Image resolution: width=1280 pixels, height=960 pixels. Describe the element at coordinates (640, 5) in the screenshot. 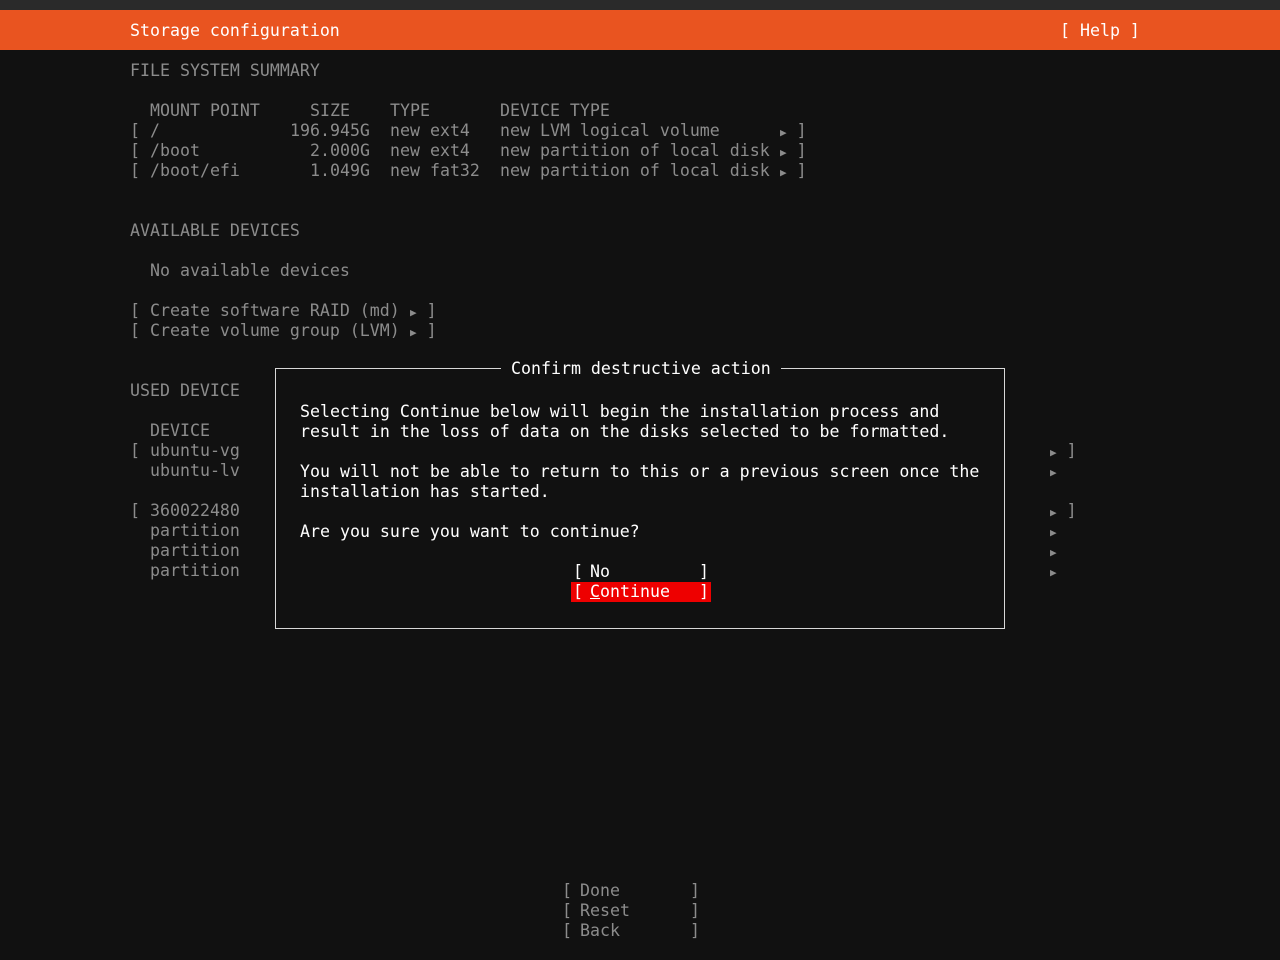

I see `top-strip` at that location.